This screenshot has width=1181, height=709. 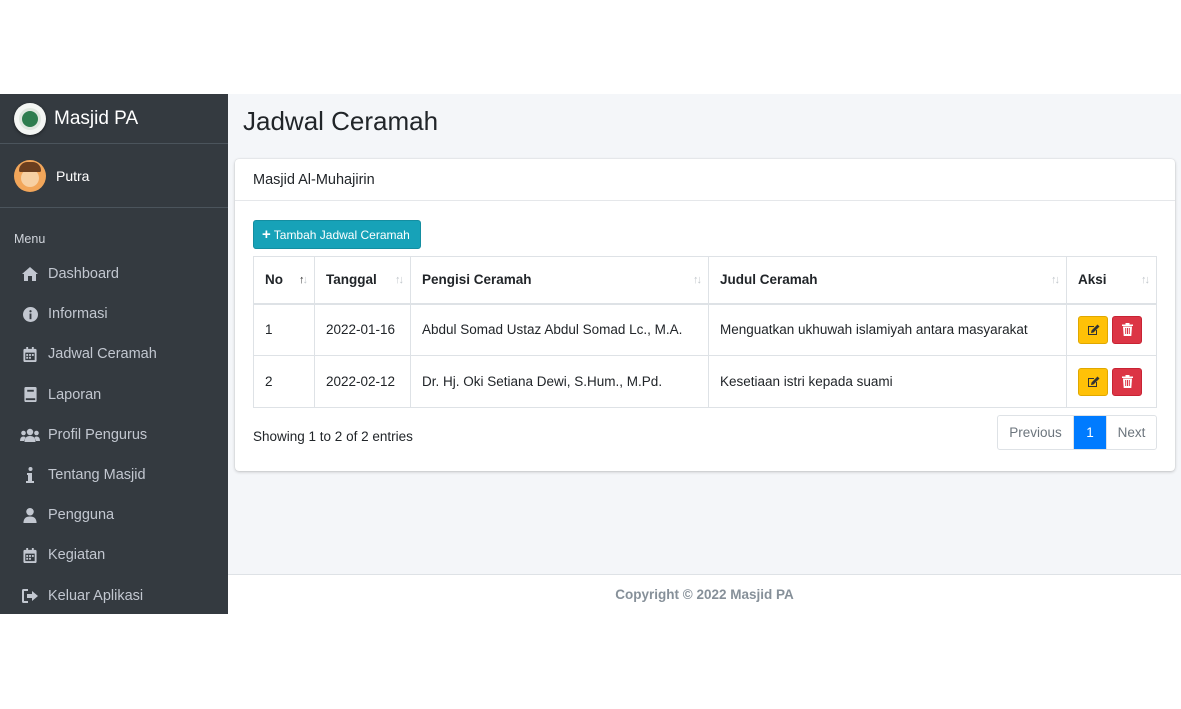 I want to click on sidebar-item-informasi: Informasi, so click(x=114, y=314).